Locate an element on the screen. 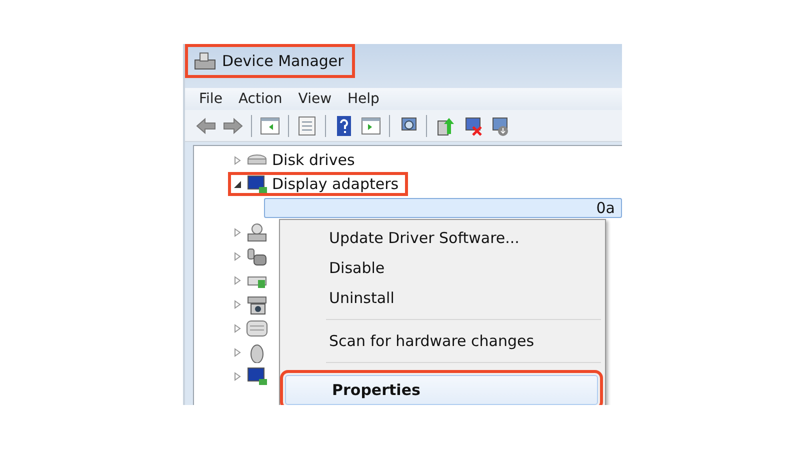  menu-item: Disable is located at coordinates (442, 268).